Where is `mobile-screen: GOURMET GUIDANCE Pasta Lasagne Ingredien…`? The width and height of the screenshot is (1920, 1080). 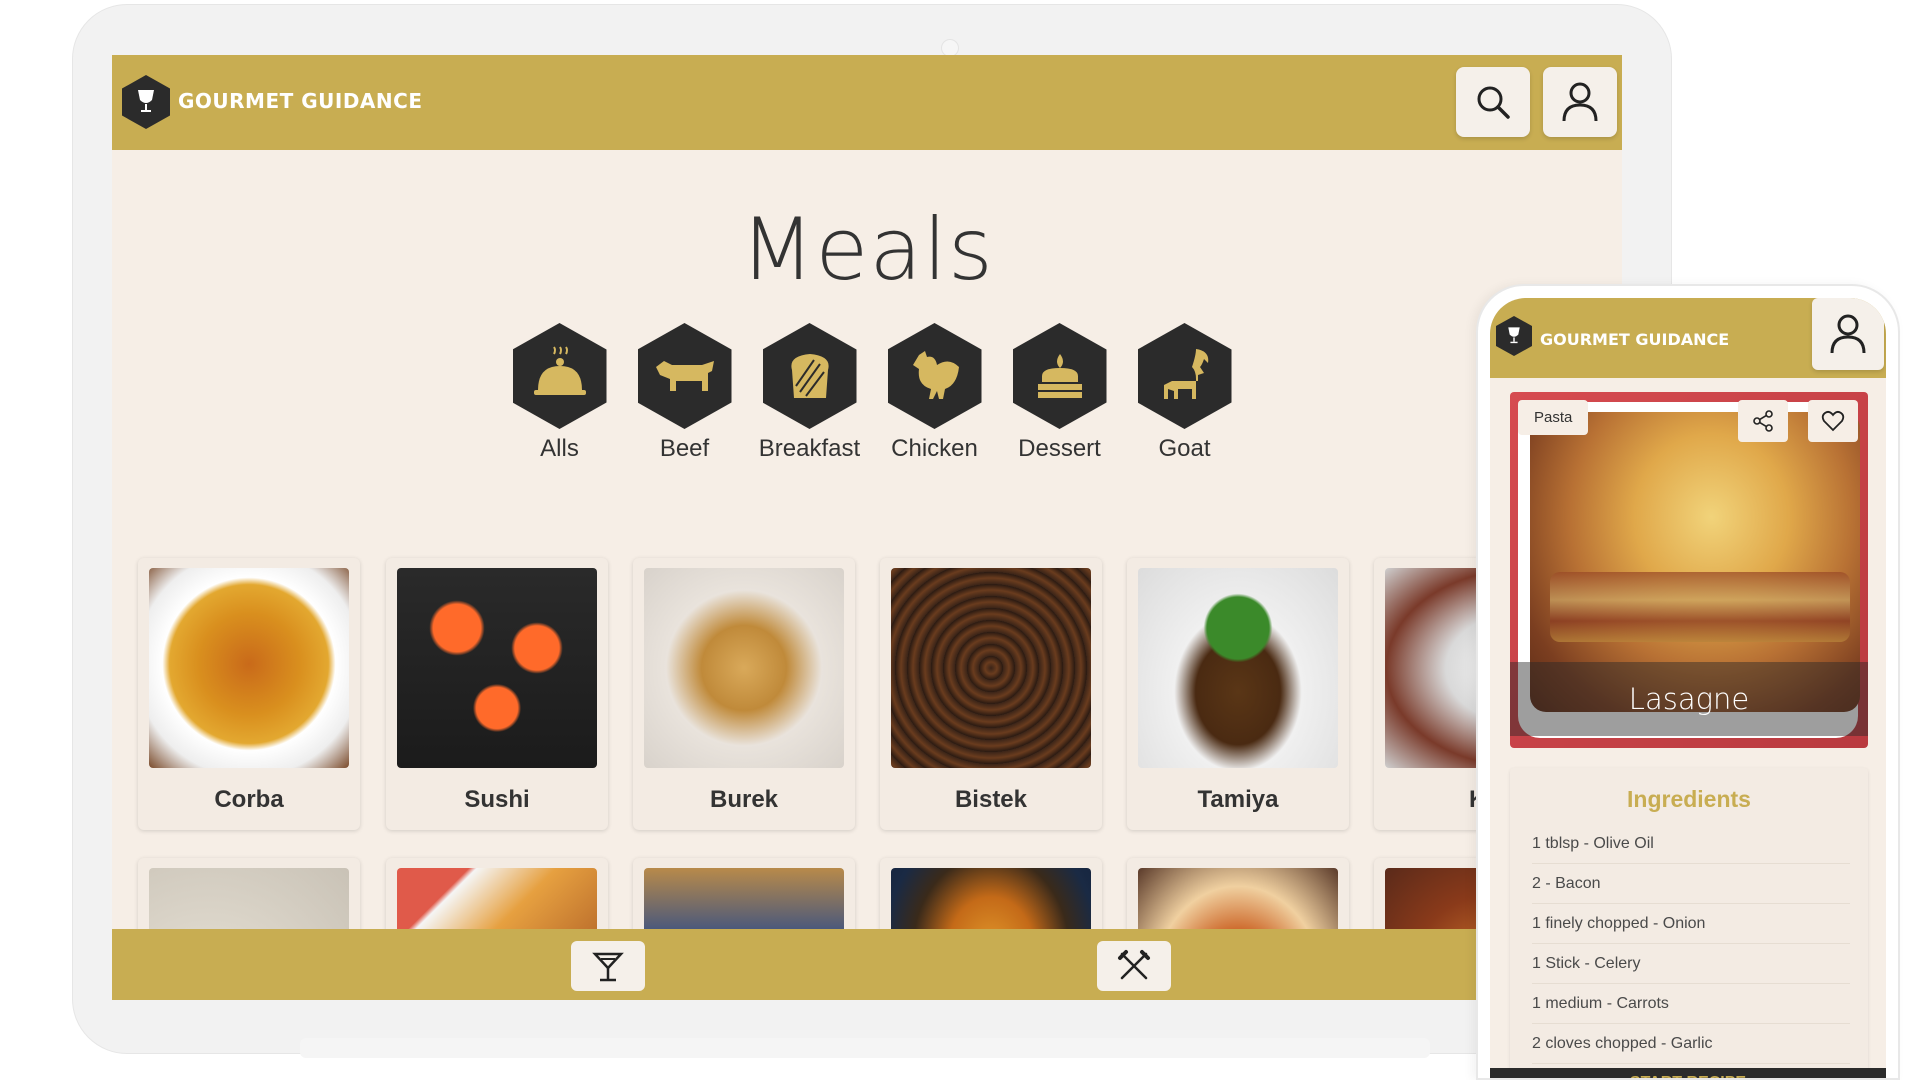 mobile-screen: GOURMET GUIDANCE Pasta Lasagne Ingredien… is located at coordinates (1688, 688).